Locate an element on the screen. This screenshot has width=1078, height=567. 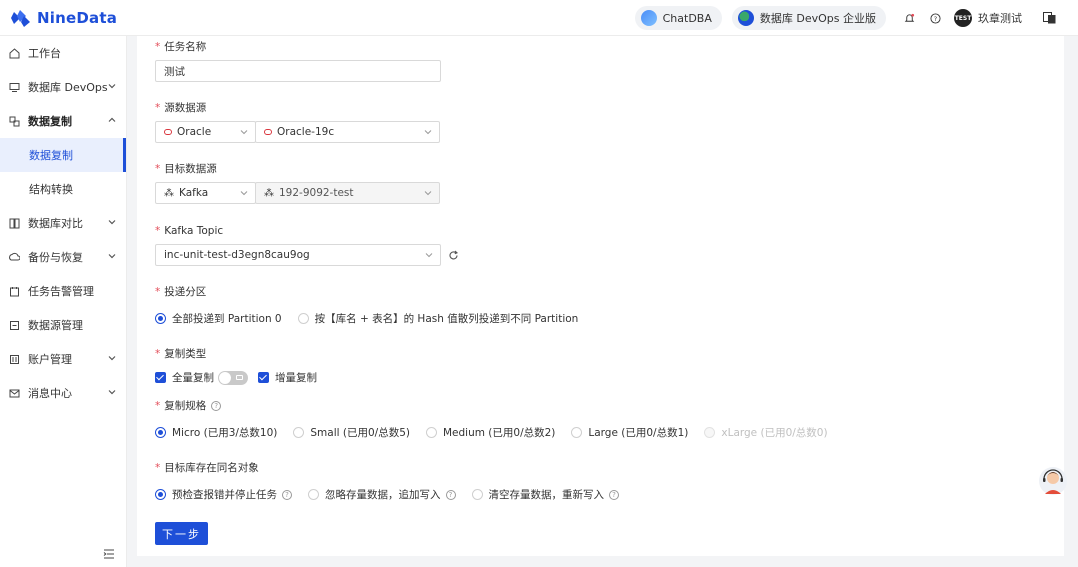
sidebar-subitem-schema-convert: 结构转换 is located at coordinates (63, 189).